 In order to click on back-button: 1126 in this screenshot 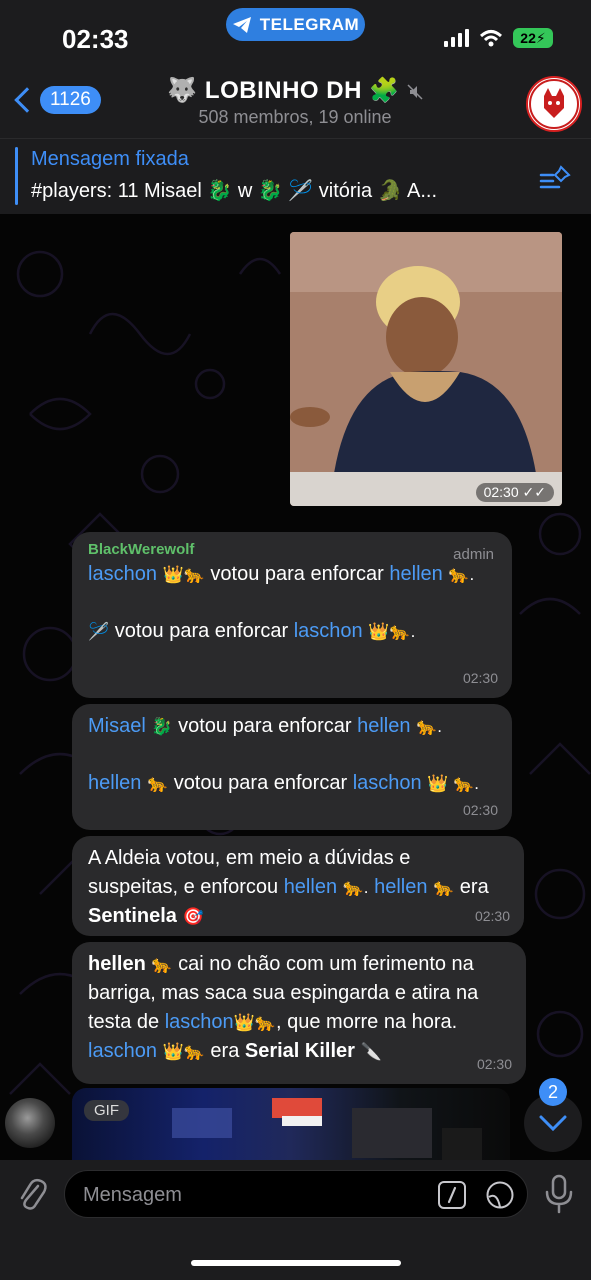, I will do `click(55, 100)`.